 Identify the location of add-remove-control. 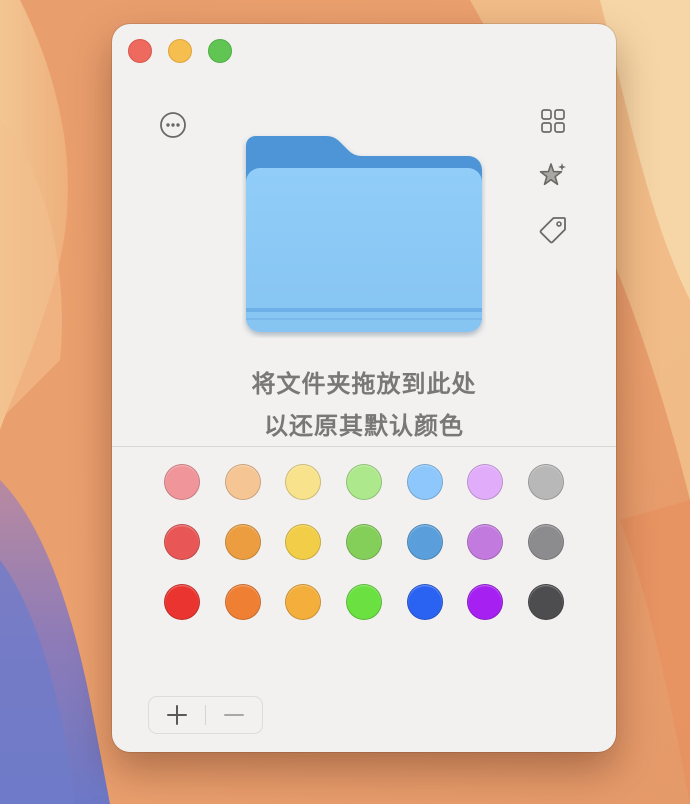
(205, 715).